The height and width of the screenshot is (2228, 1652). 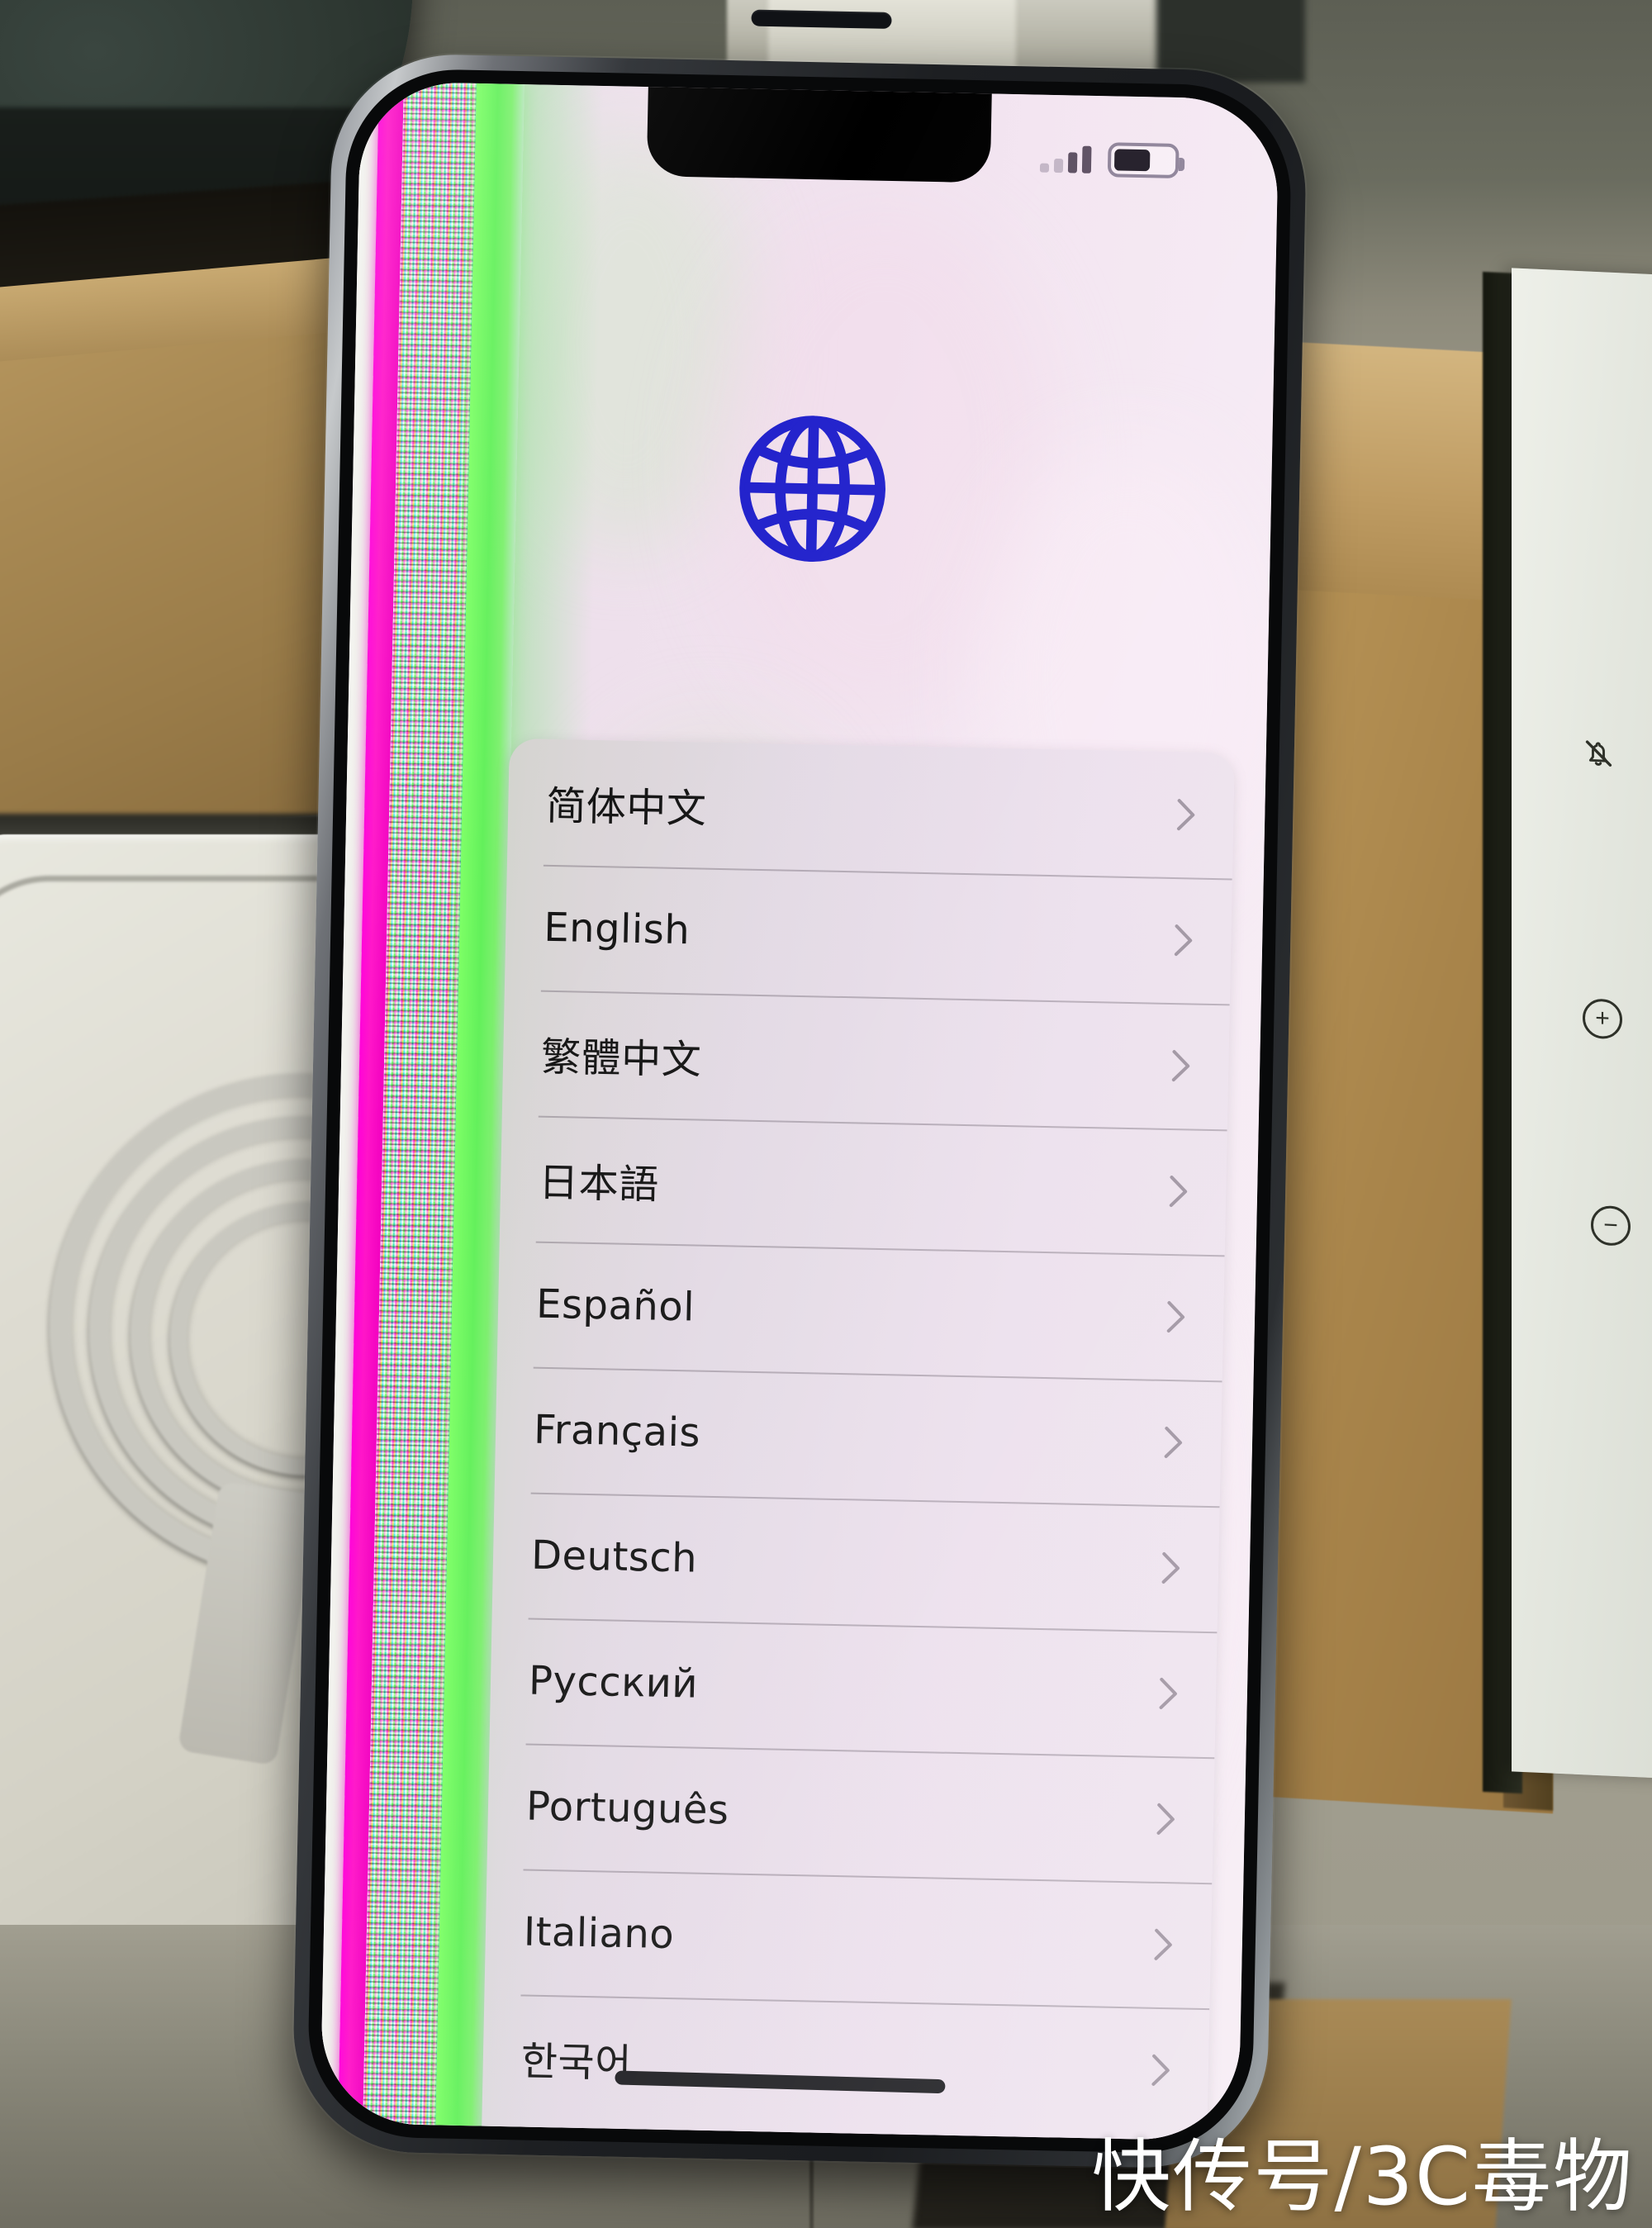 What do you see at coordinates (1362, 2177) in the screenshot?
I see `watermark: 快传号/3C毒物` at bounding box center [1362, 2177].